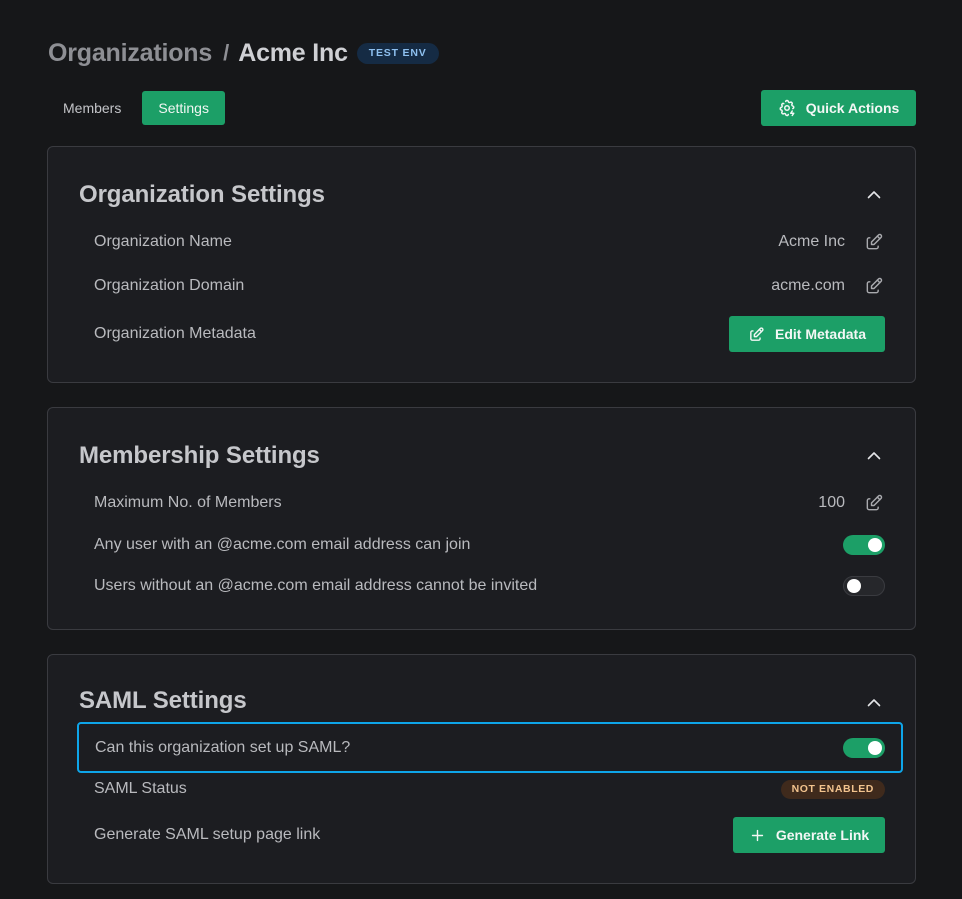 Image resolution: width=962 pixels, height=899 pixels. Describe the element at coordinates (482, 286) in the screenshot. I see `organization-domain-row: Organization Domain acme.com` at that location.